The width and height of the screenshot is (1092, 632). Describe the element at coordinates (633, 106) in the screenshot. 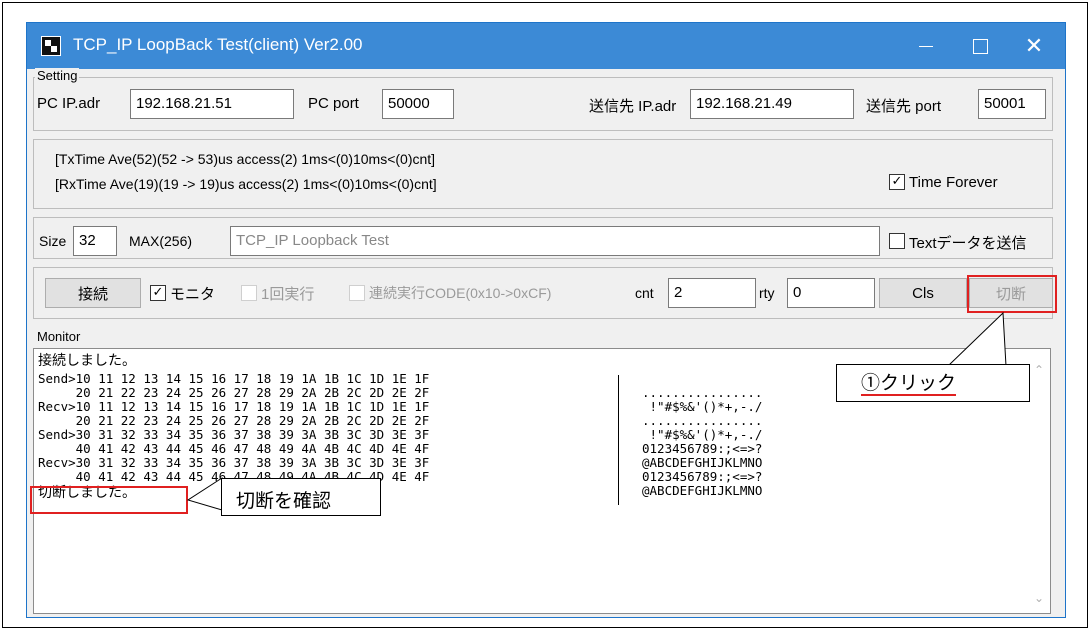

I see `dest-ip-label: 送信先 IP.adr` at that location.